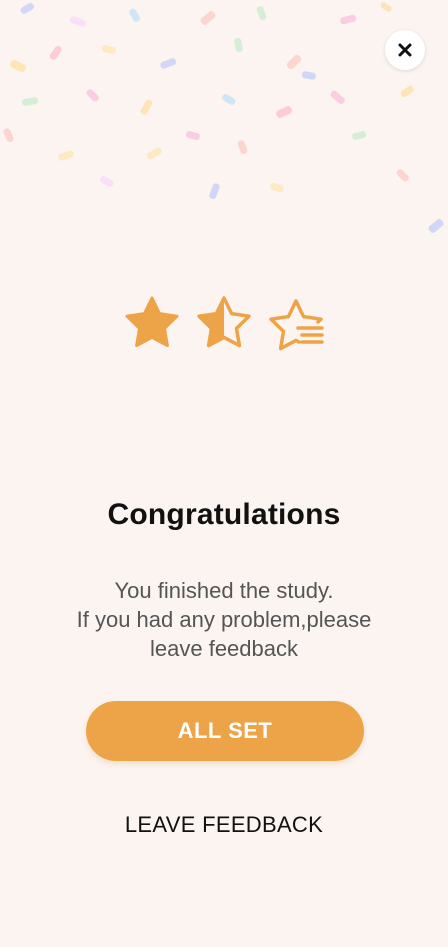 This screenshot has width=448, height=947. I want to click on page-title: Congratulations, so click(224, 514).